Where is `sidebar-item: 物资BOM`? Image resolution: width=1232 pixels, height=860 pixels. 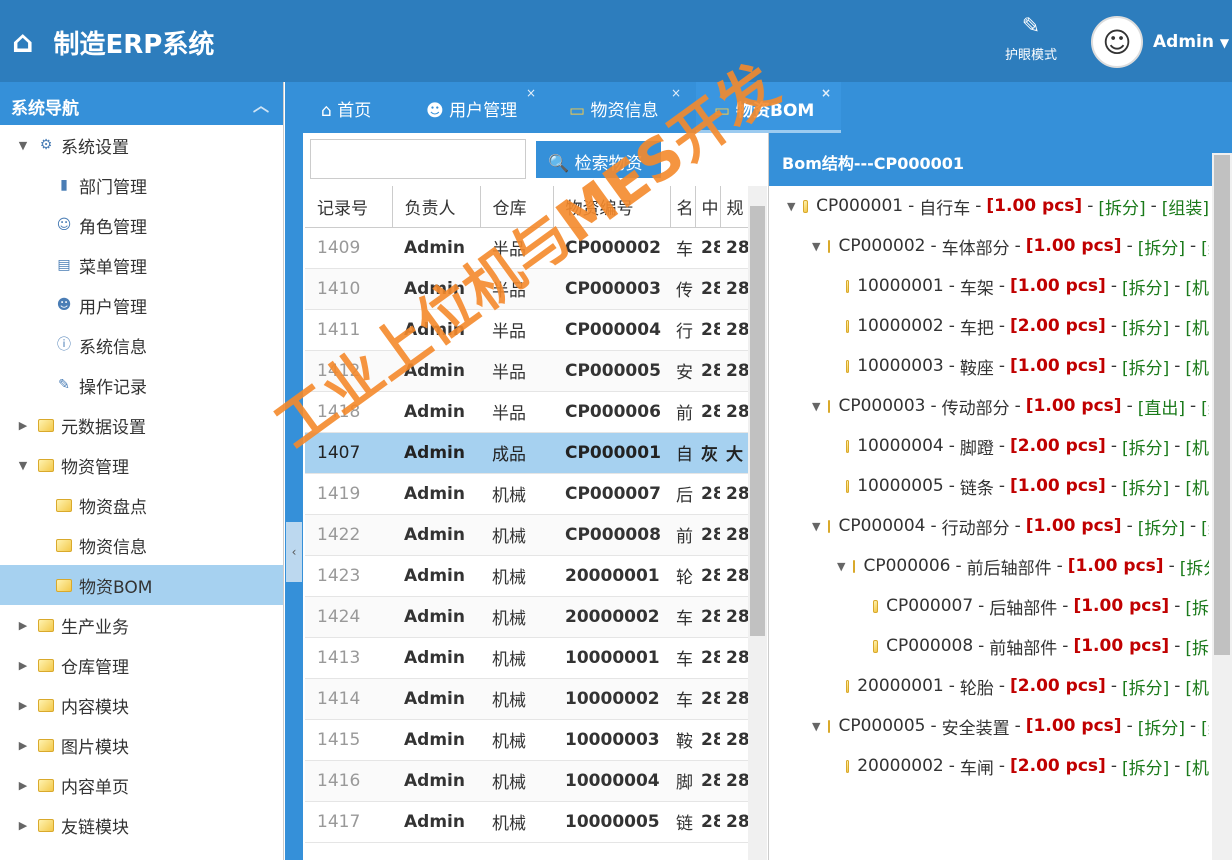
sidebar-item: 物资BOM is located at coordinates (141, 585).